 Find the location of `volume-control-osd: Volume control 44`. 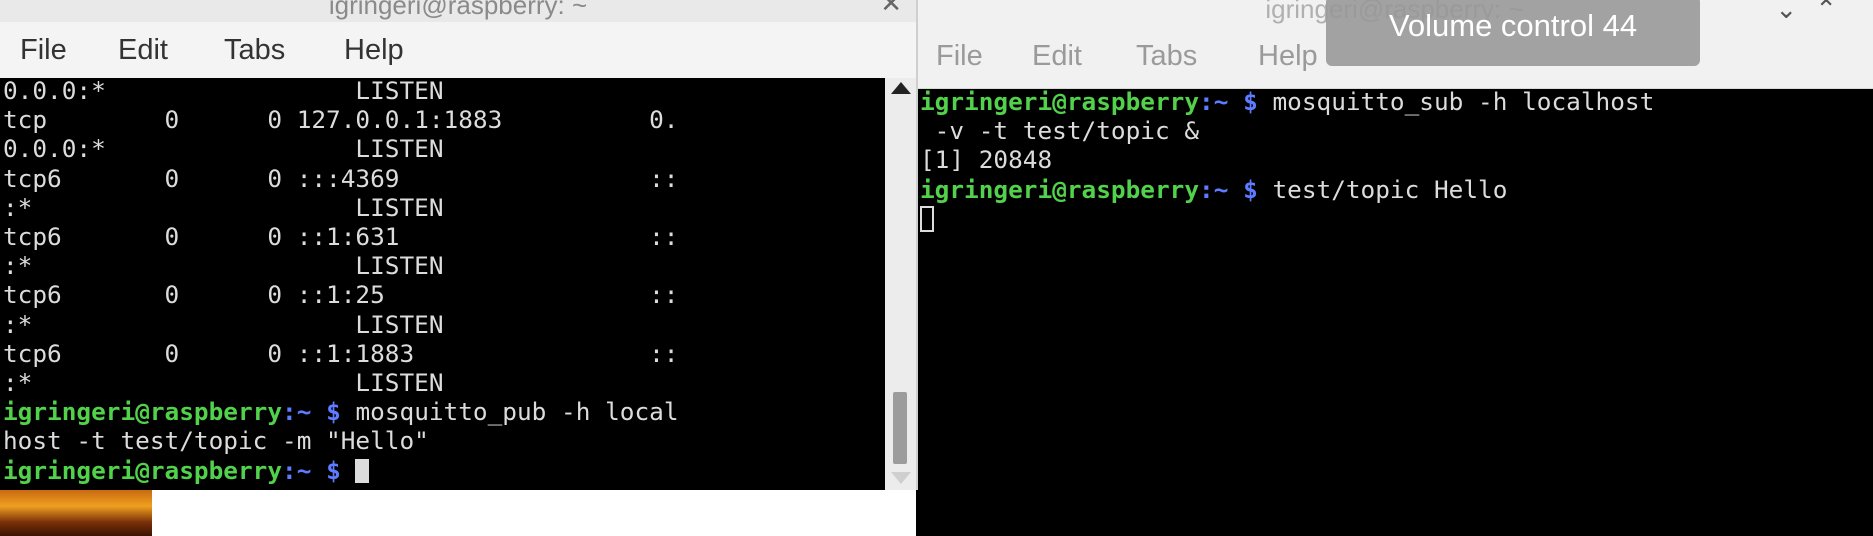

volume-control-osd: Volume control 44 is located at coordinates (1513, 33).